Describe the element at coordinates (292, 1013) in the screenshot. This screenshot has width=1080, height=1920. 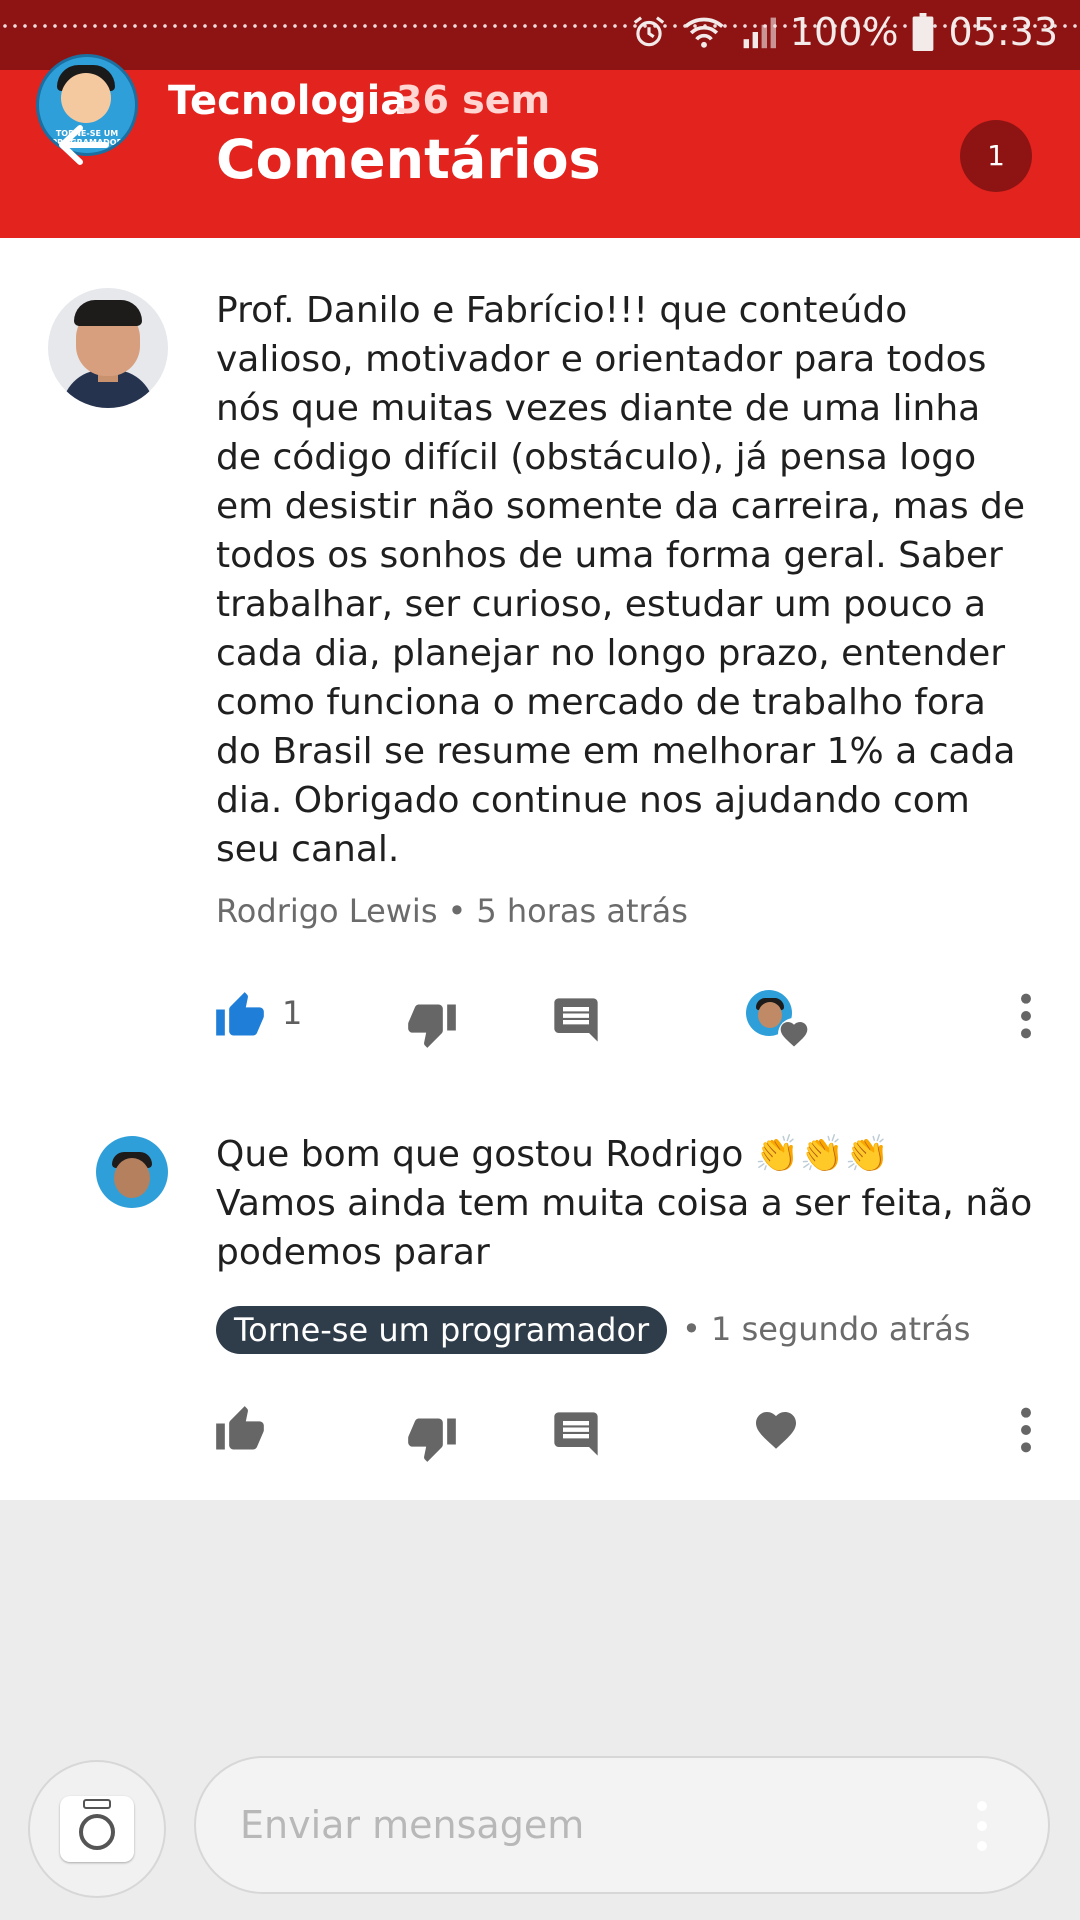
I see `like-count: 1` at that location.